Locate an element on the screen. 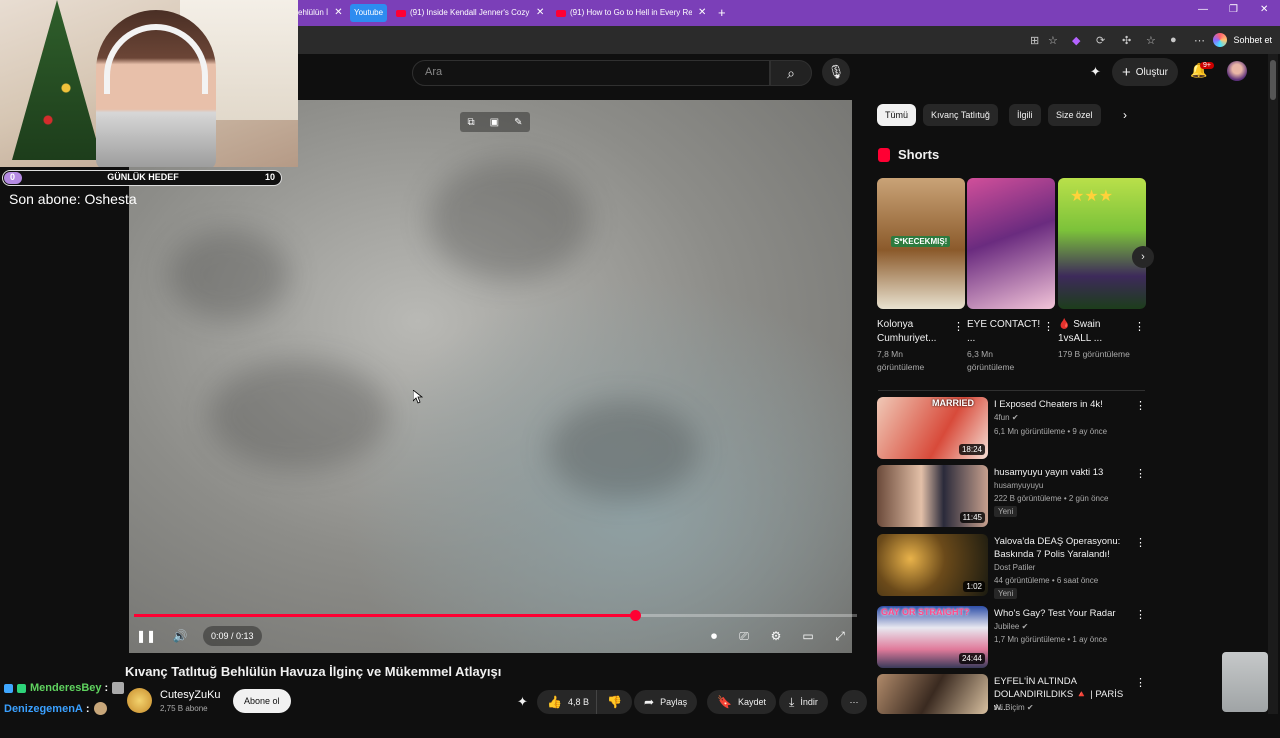 This screenshot has height=738, width=1280. video-progress-bar is located at coordinates (495, 615).